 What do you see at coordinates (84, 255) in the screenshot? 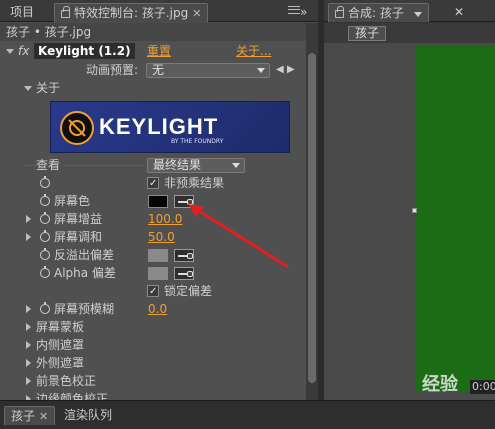
I see `despill-bias-label: 反溢出偏差` at bounding box center [84, 255].